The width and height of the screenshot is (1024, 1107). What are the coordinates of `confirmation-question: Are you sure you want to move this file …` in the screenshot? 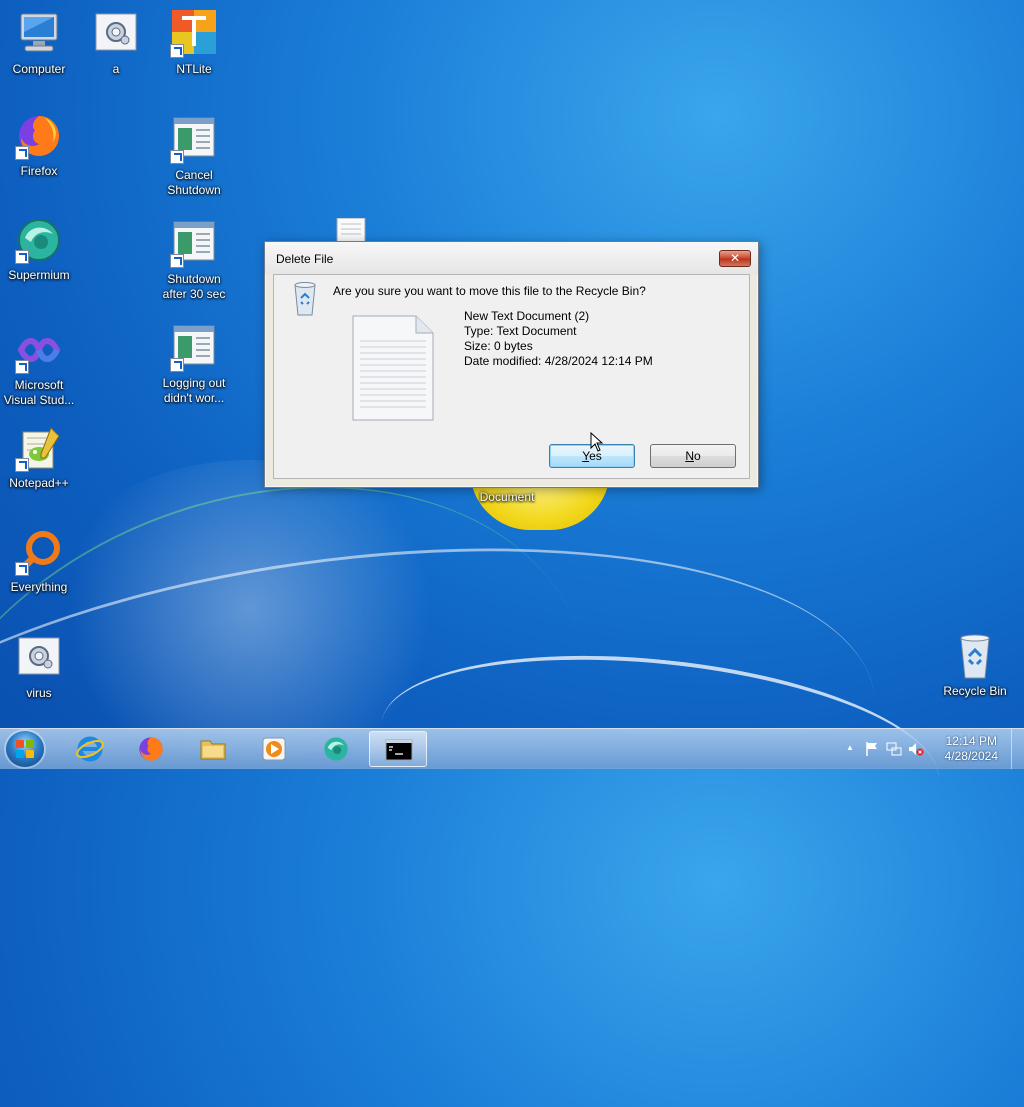 It's located at (489, 291).